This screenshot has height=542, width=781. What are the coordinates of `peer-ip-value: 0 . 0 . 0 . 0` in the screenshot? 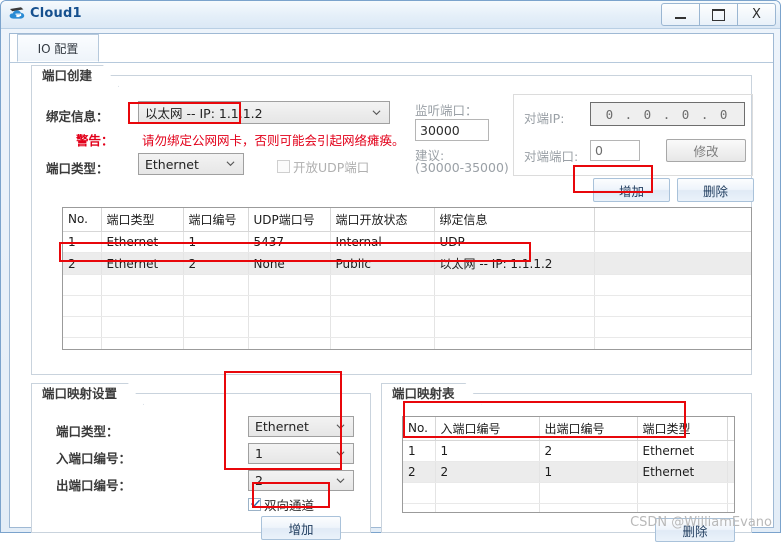 It's located at (667, 114).